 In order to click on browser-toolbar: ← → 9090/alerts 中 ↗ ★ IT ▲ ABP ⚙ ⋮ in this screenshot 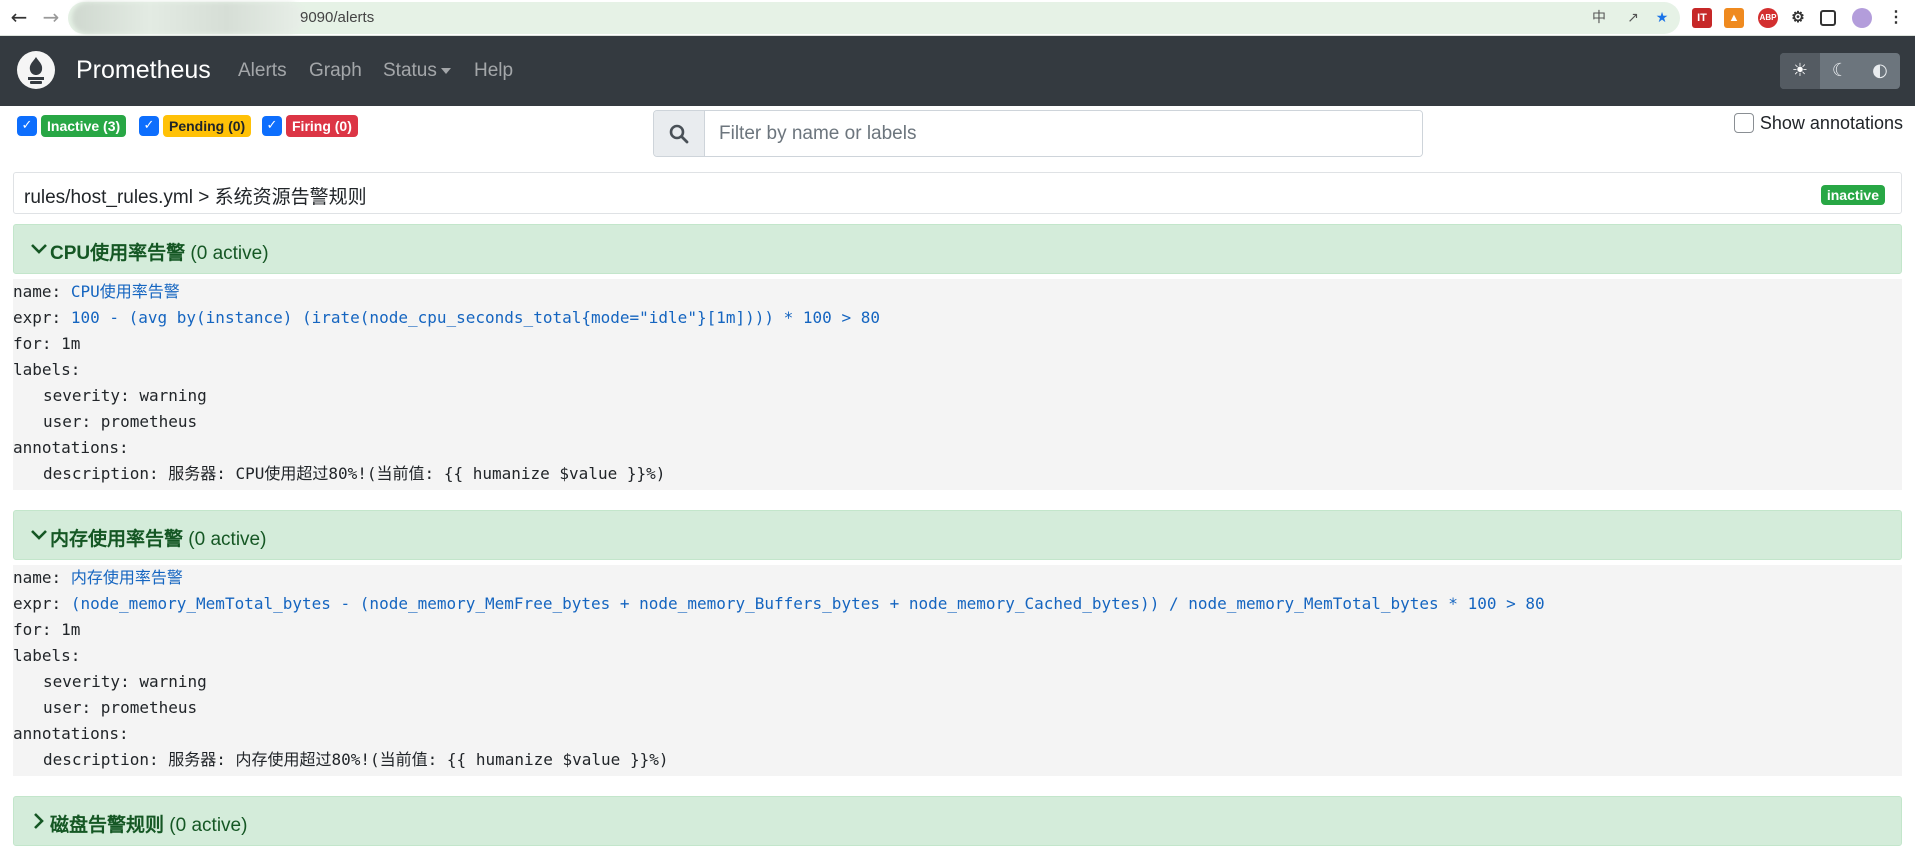, I will do `click(957, 18)`.